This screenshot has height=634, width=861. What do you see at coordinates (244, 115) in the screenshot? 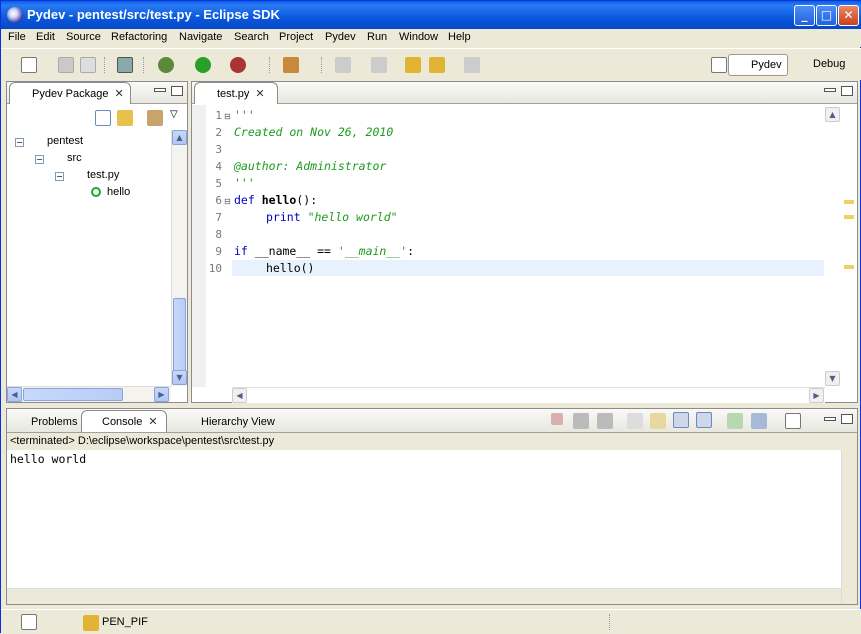
I see `code-line-1: '''` at bounding box center [244, 115].